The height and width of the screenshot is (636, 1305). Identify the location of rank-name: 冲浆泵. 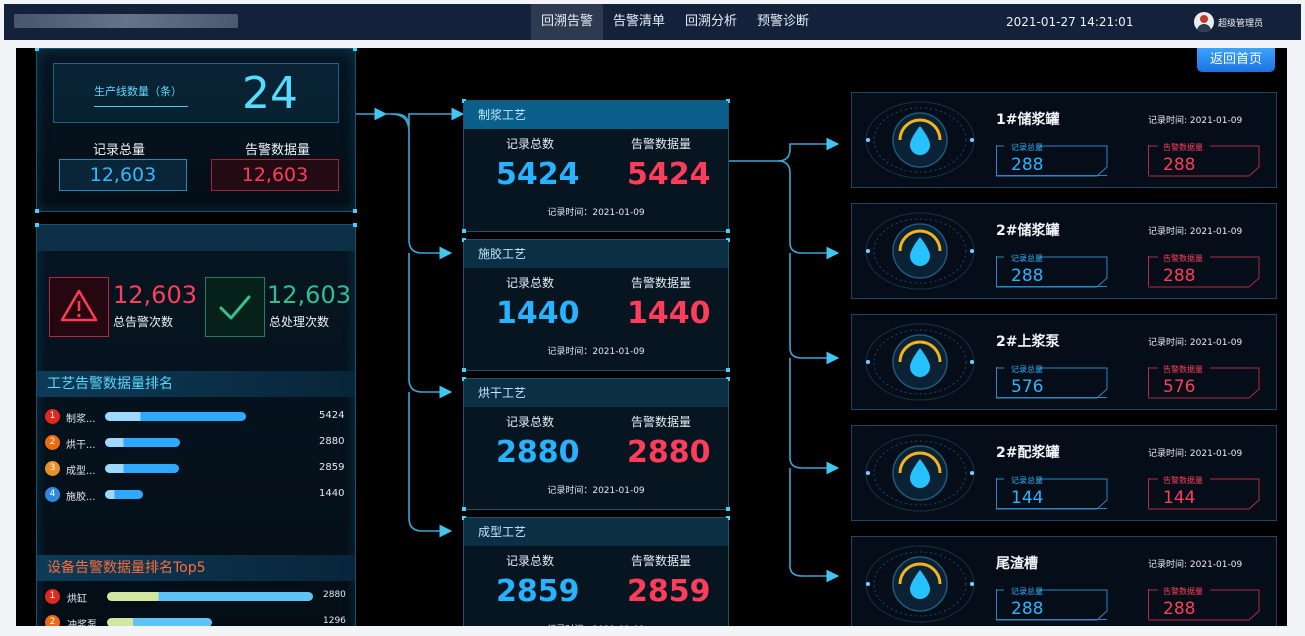
(82, 623).